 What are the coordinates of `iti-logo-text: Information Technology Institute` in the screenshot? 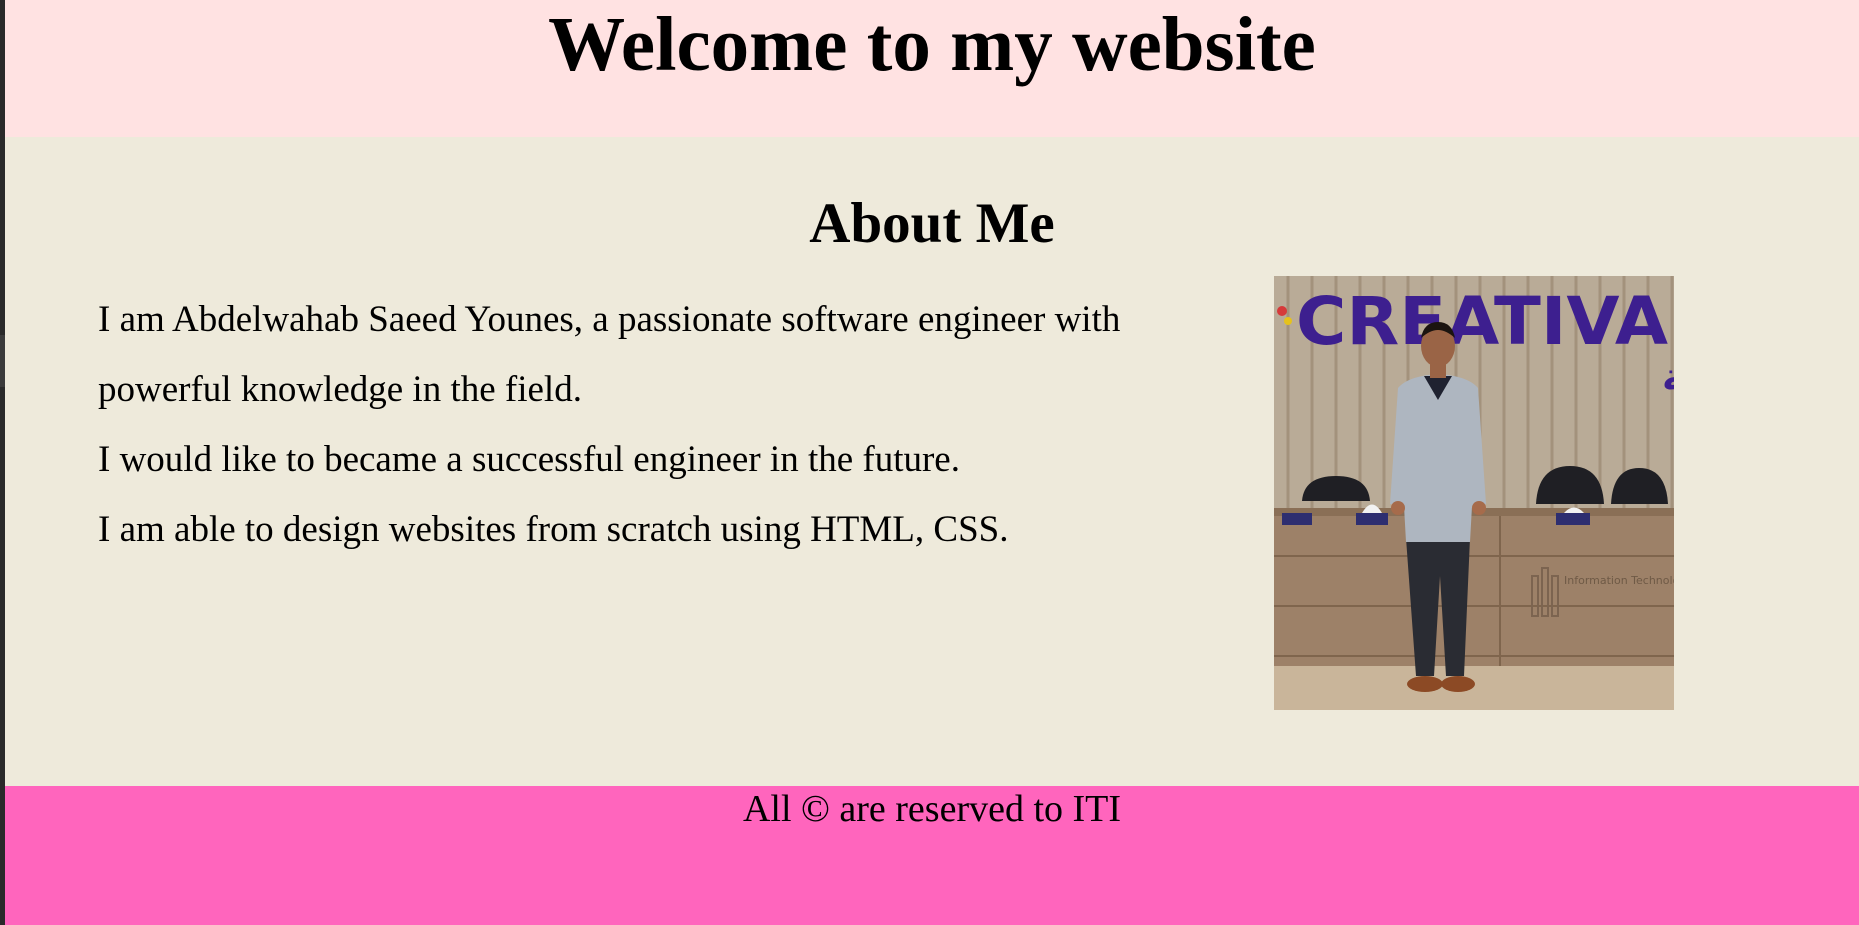 It's located at (1619, 580).